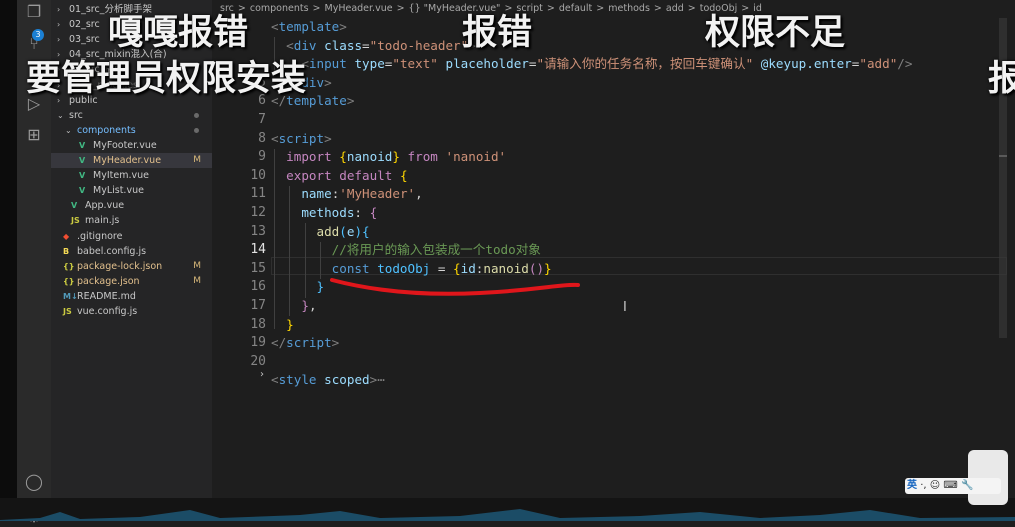 This screenshot has width=1015, height=527. What do you see at coordinates (305, 343) in the screenshot?
I see `code-line-script-close: </script>` at bounding box center [305, 343].